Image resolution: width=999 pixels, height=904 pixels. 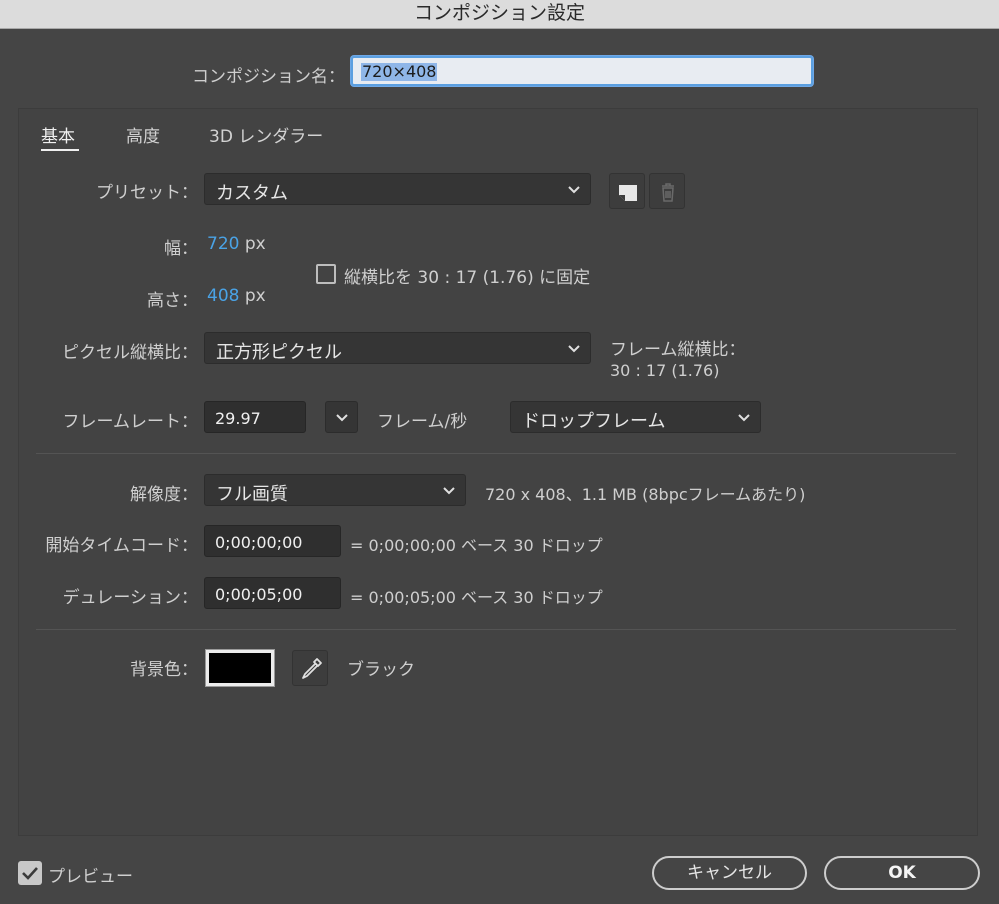 I want to click on comp-name-input: 720×408, so click(x=582, y=71).